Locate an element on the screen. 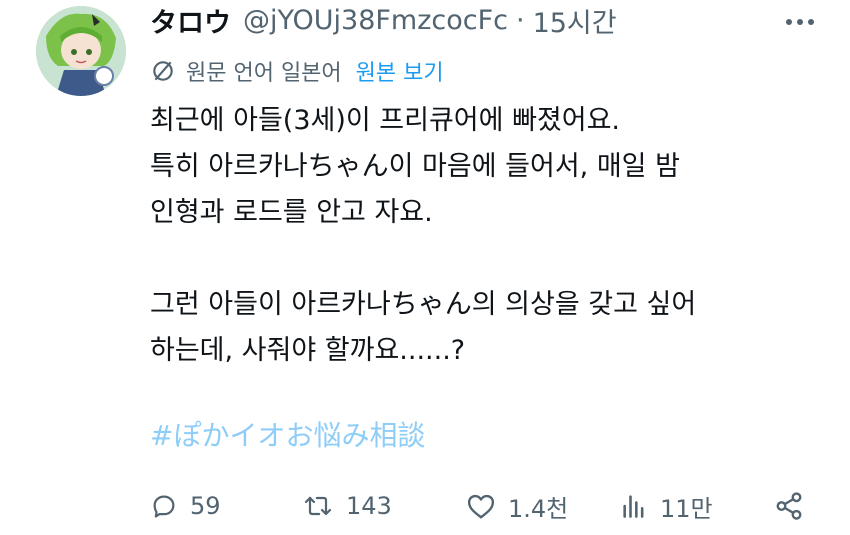 This screenshot has height=535, width=850. display-name: タロウ is located at coordinates (190, 20).